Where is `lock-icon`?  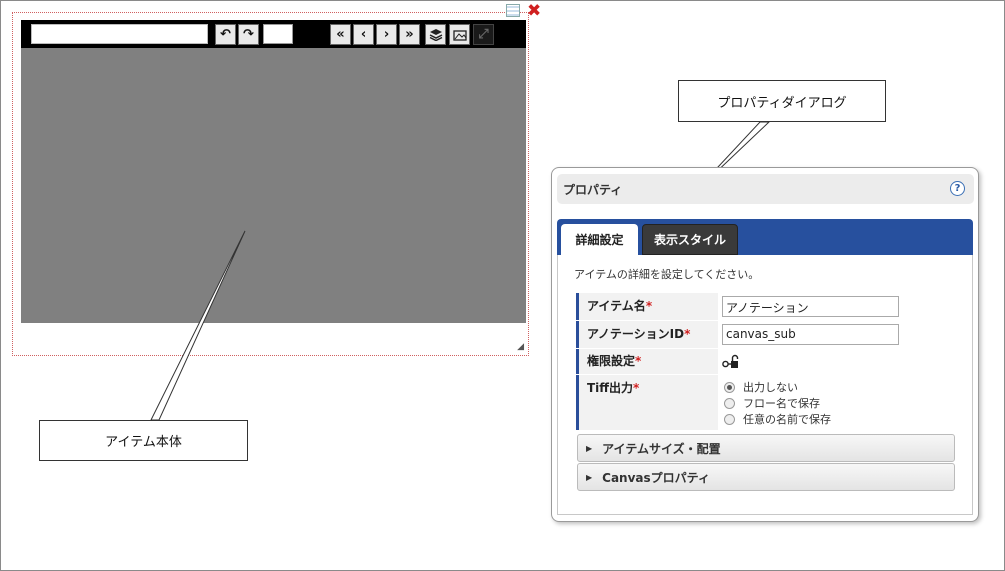
lock-icon is located at coordinates (731, 361).